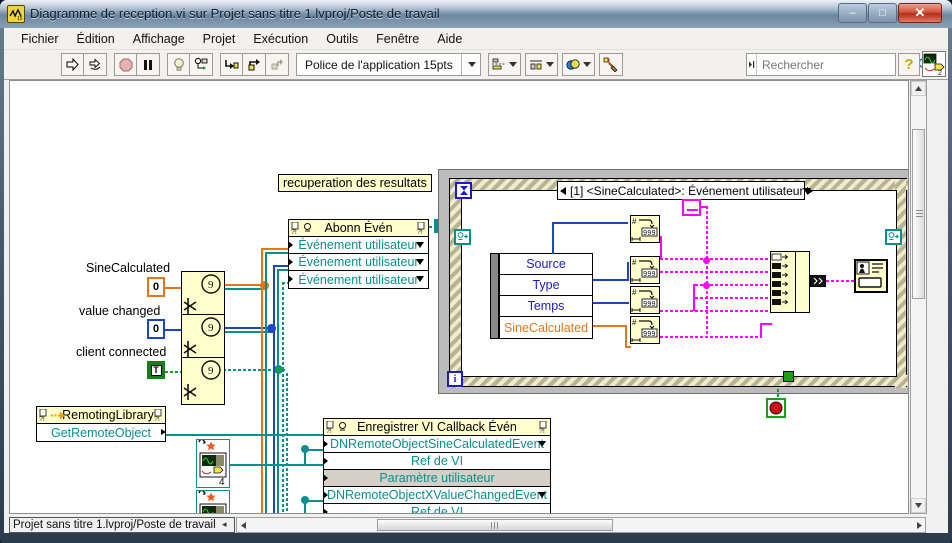 This screenshot has width=952, height=543. I want to click on vertical-scrollbar-thumb, so click(918, 214).